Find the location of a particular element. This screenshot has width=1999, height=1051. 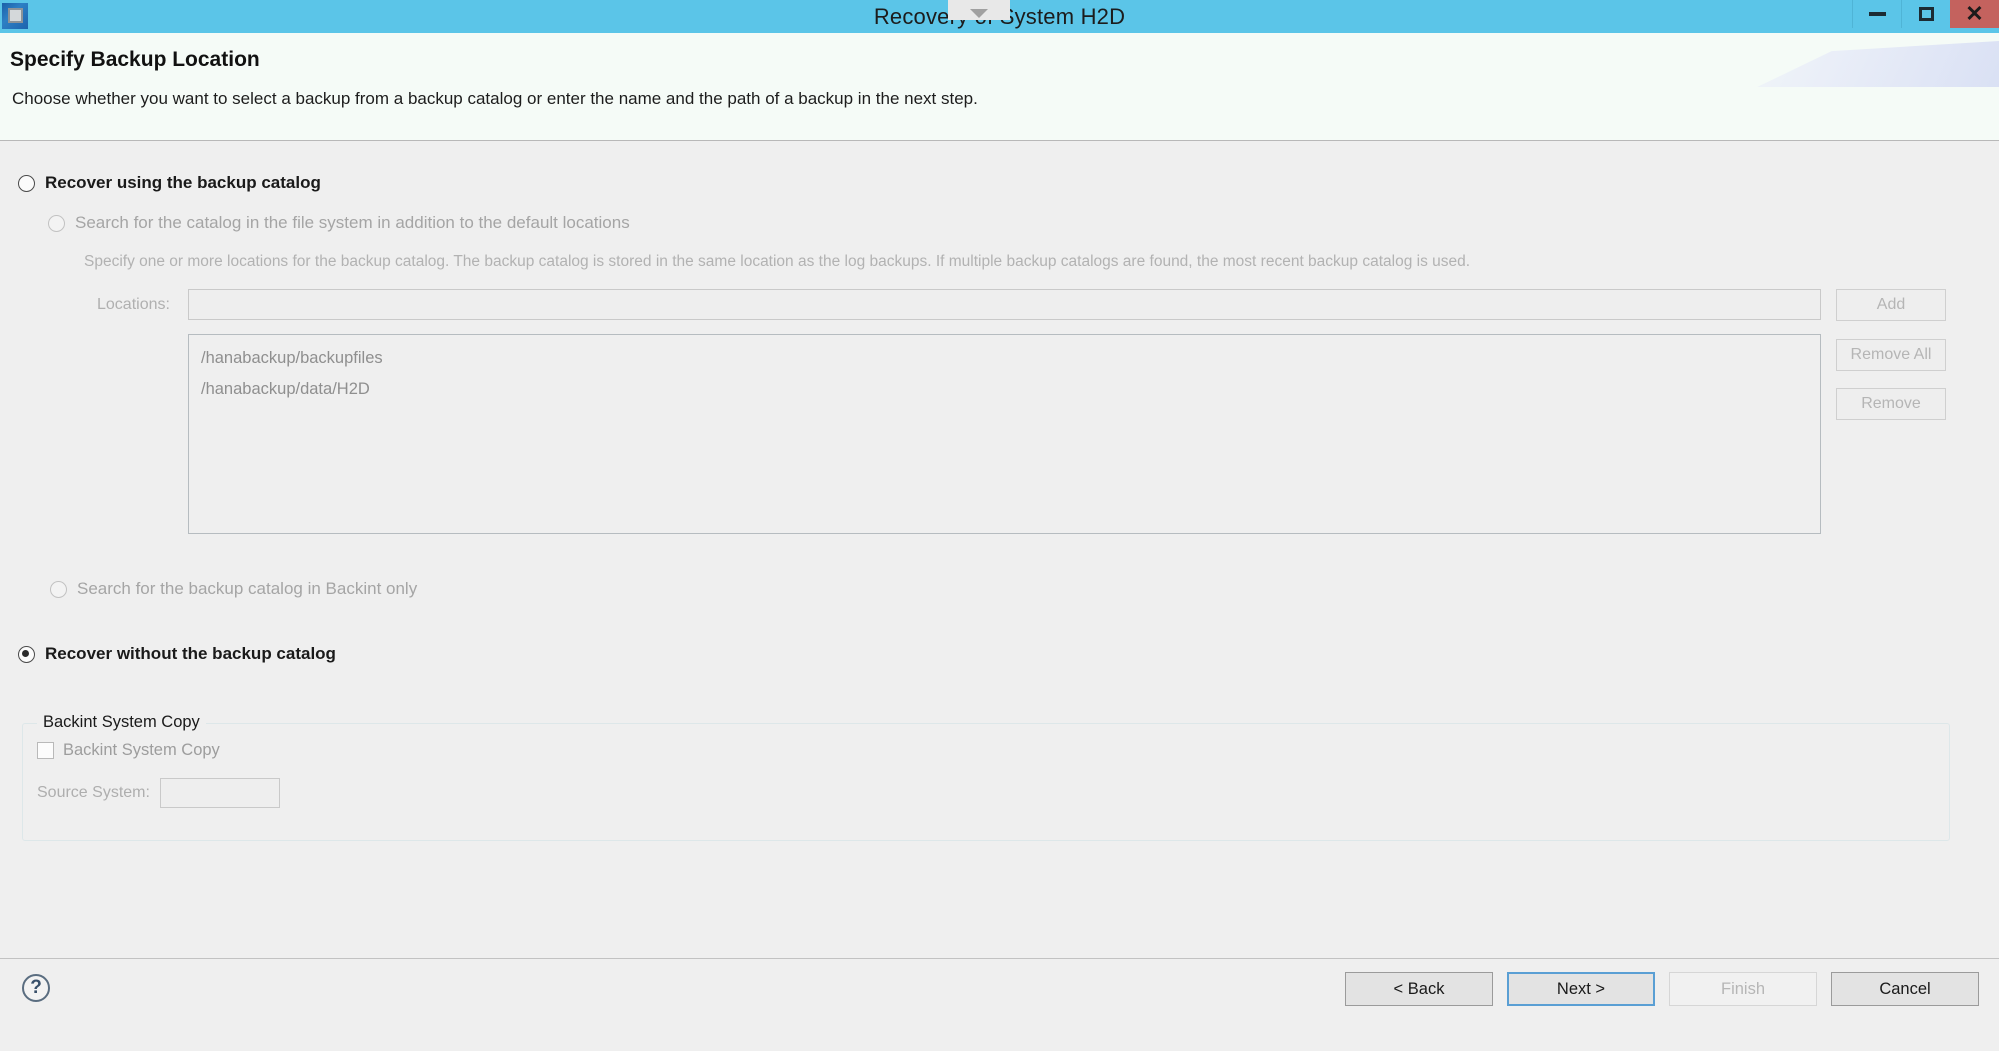

minimize-icon is located at coordinates (1877, 14).